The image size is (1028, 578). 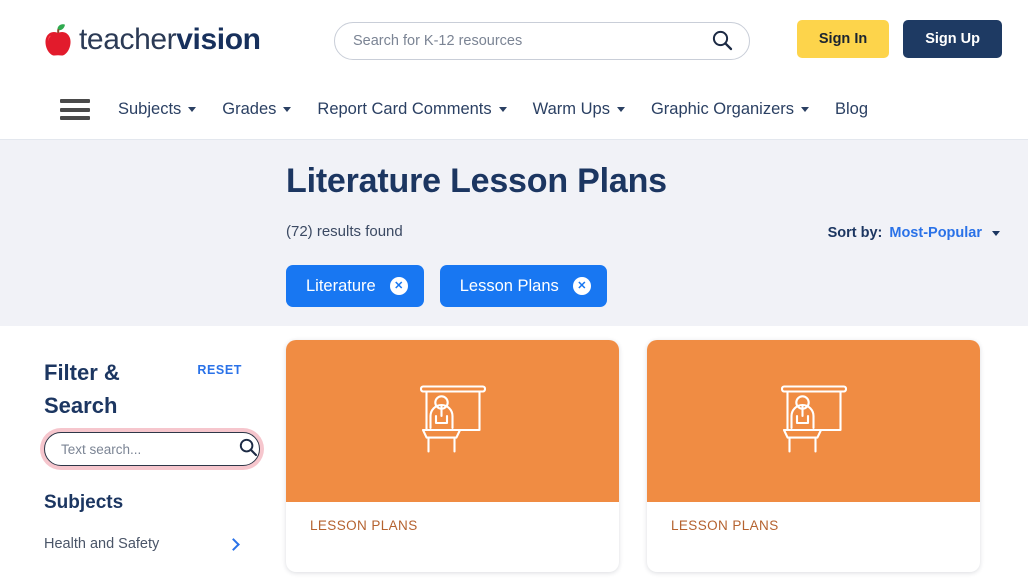 I want to click on nav-item-label: Warm Ups, so click(x=571, y=109).